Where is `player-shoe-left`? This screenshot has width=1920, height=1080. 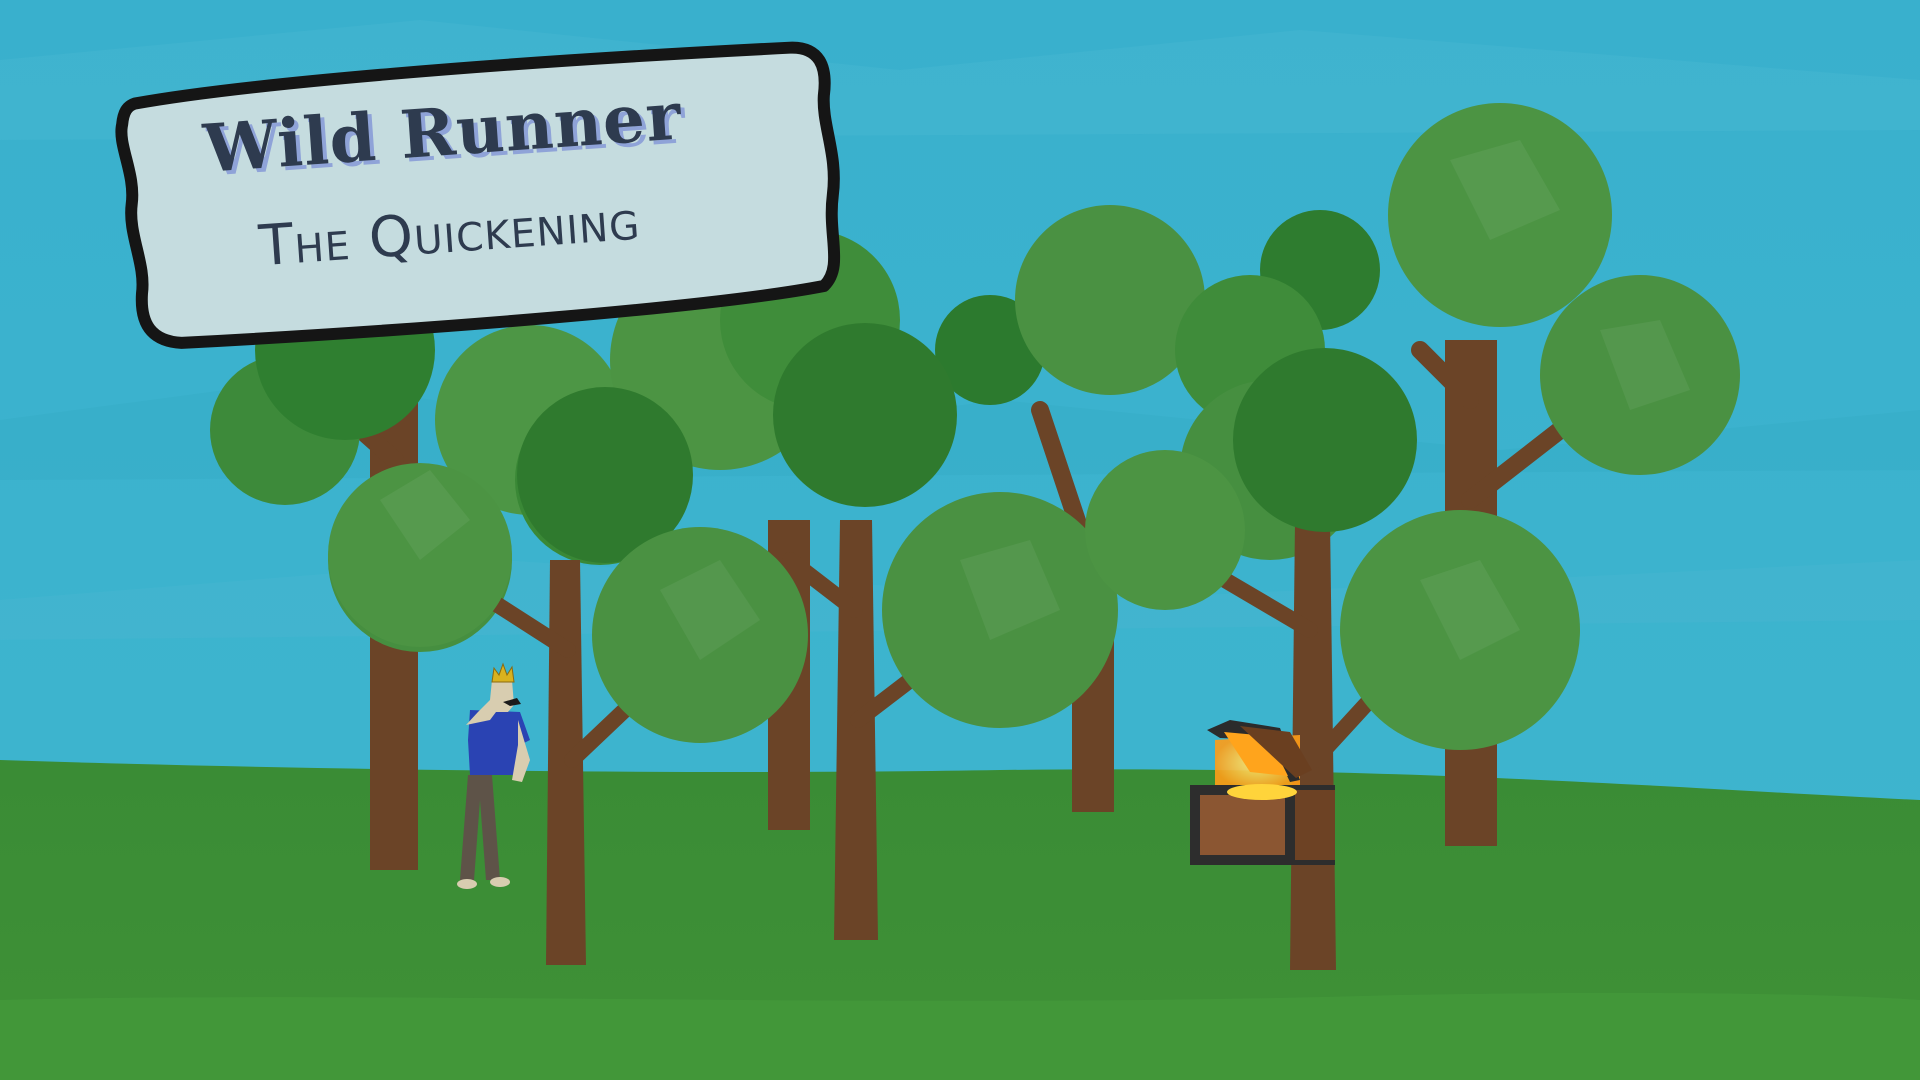
player-shoe-left is located at coordinates (467, 884).